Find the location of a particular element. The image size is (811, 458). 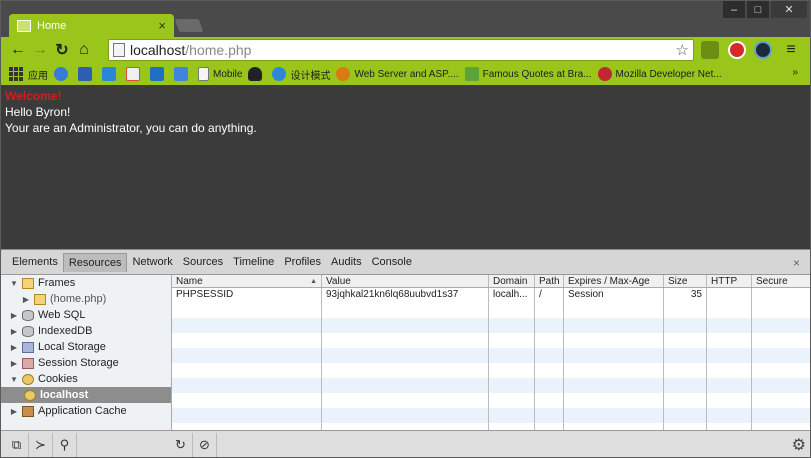

tree-item-web-sql: ▶ Web SQL is located at coordinates (86, 315).